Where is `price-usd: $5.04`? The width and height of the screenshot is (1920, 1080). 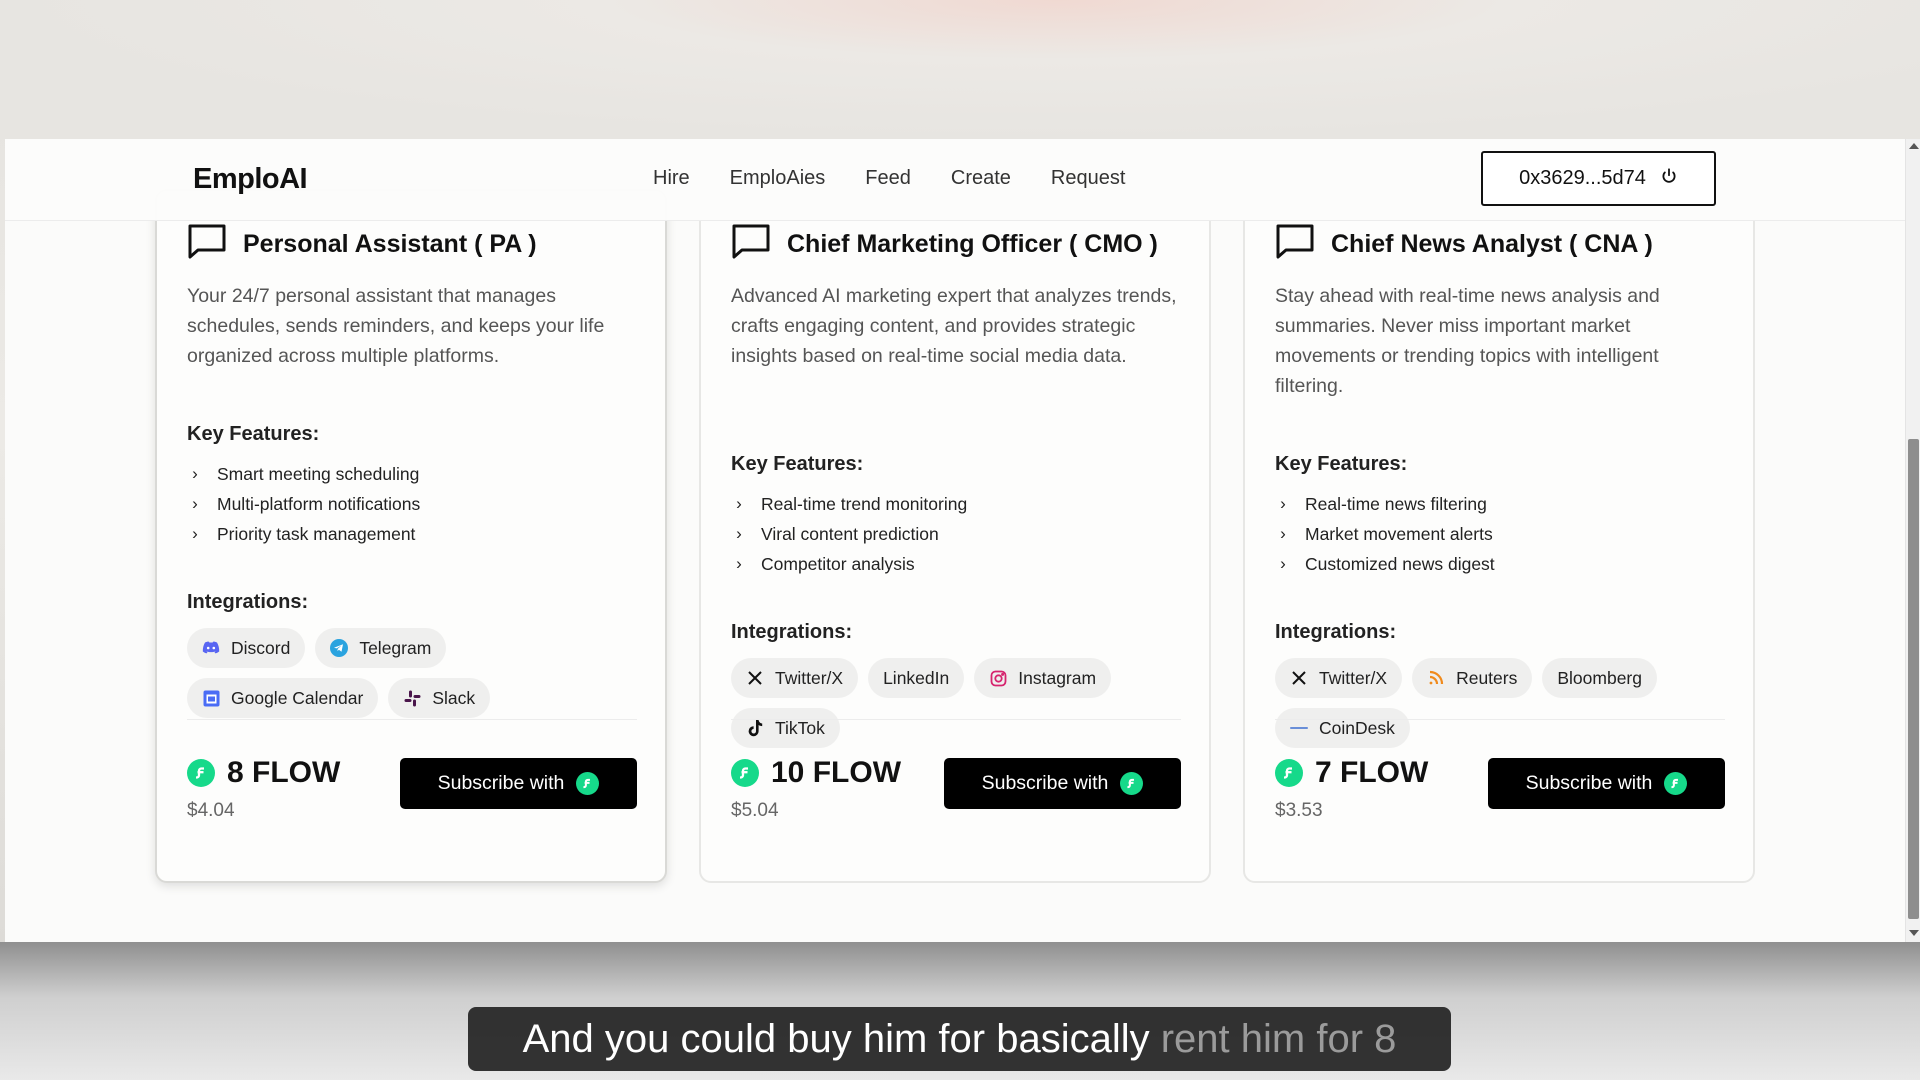 price-usd: $5.04 is located at coordinates (755, 810).